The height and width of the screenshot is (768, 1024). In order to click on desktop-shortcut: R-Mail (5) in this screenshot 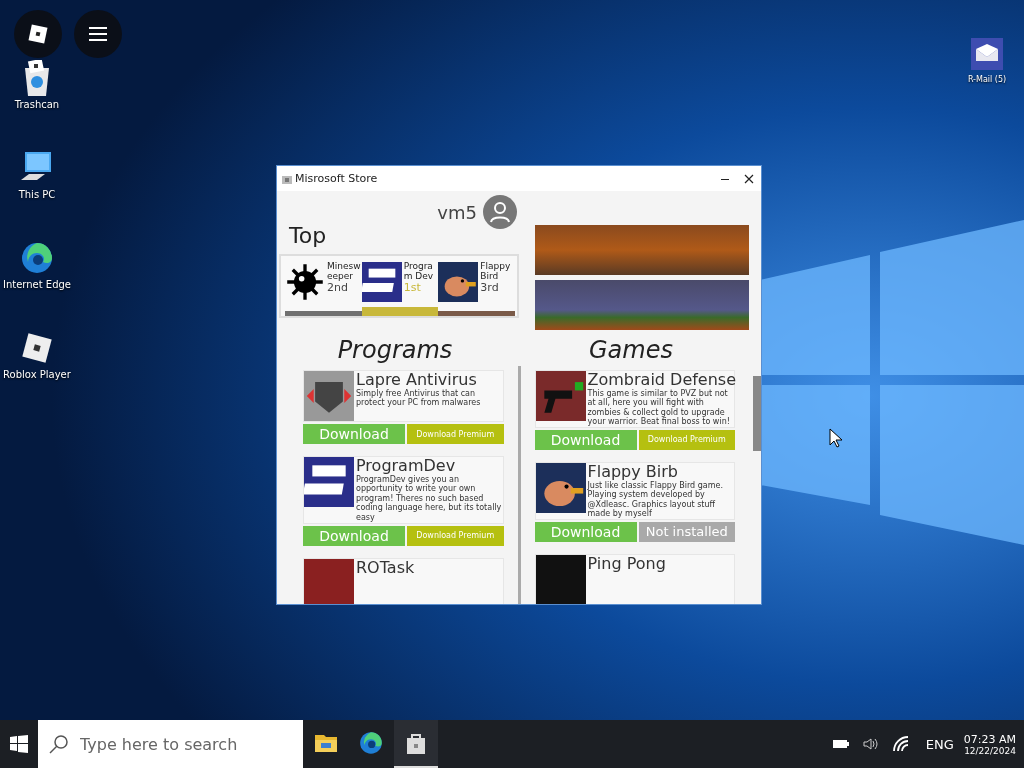, I will do `click(987, 60)`.